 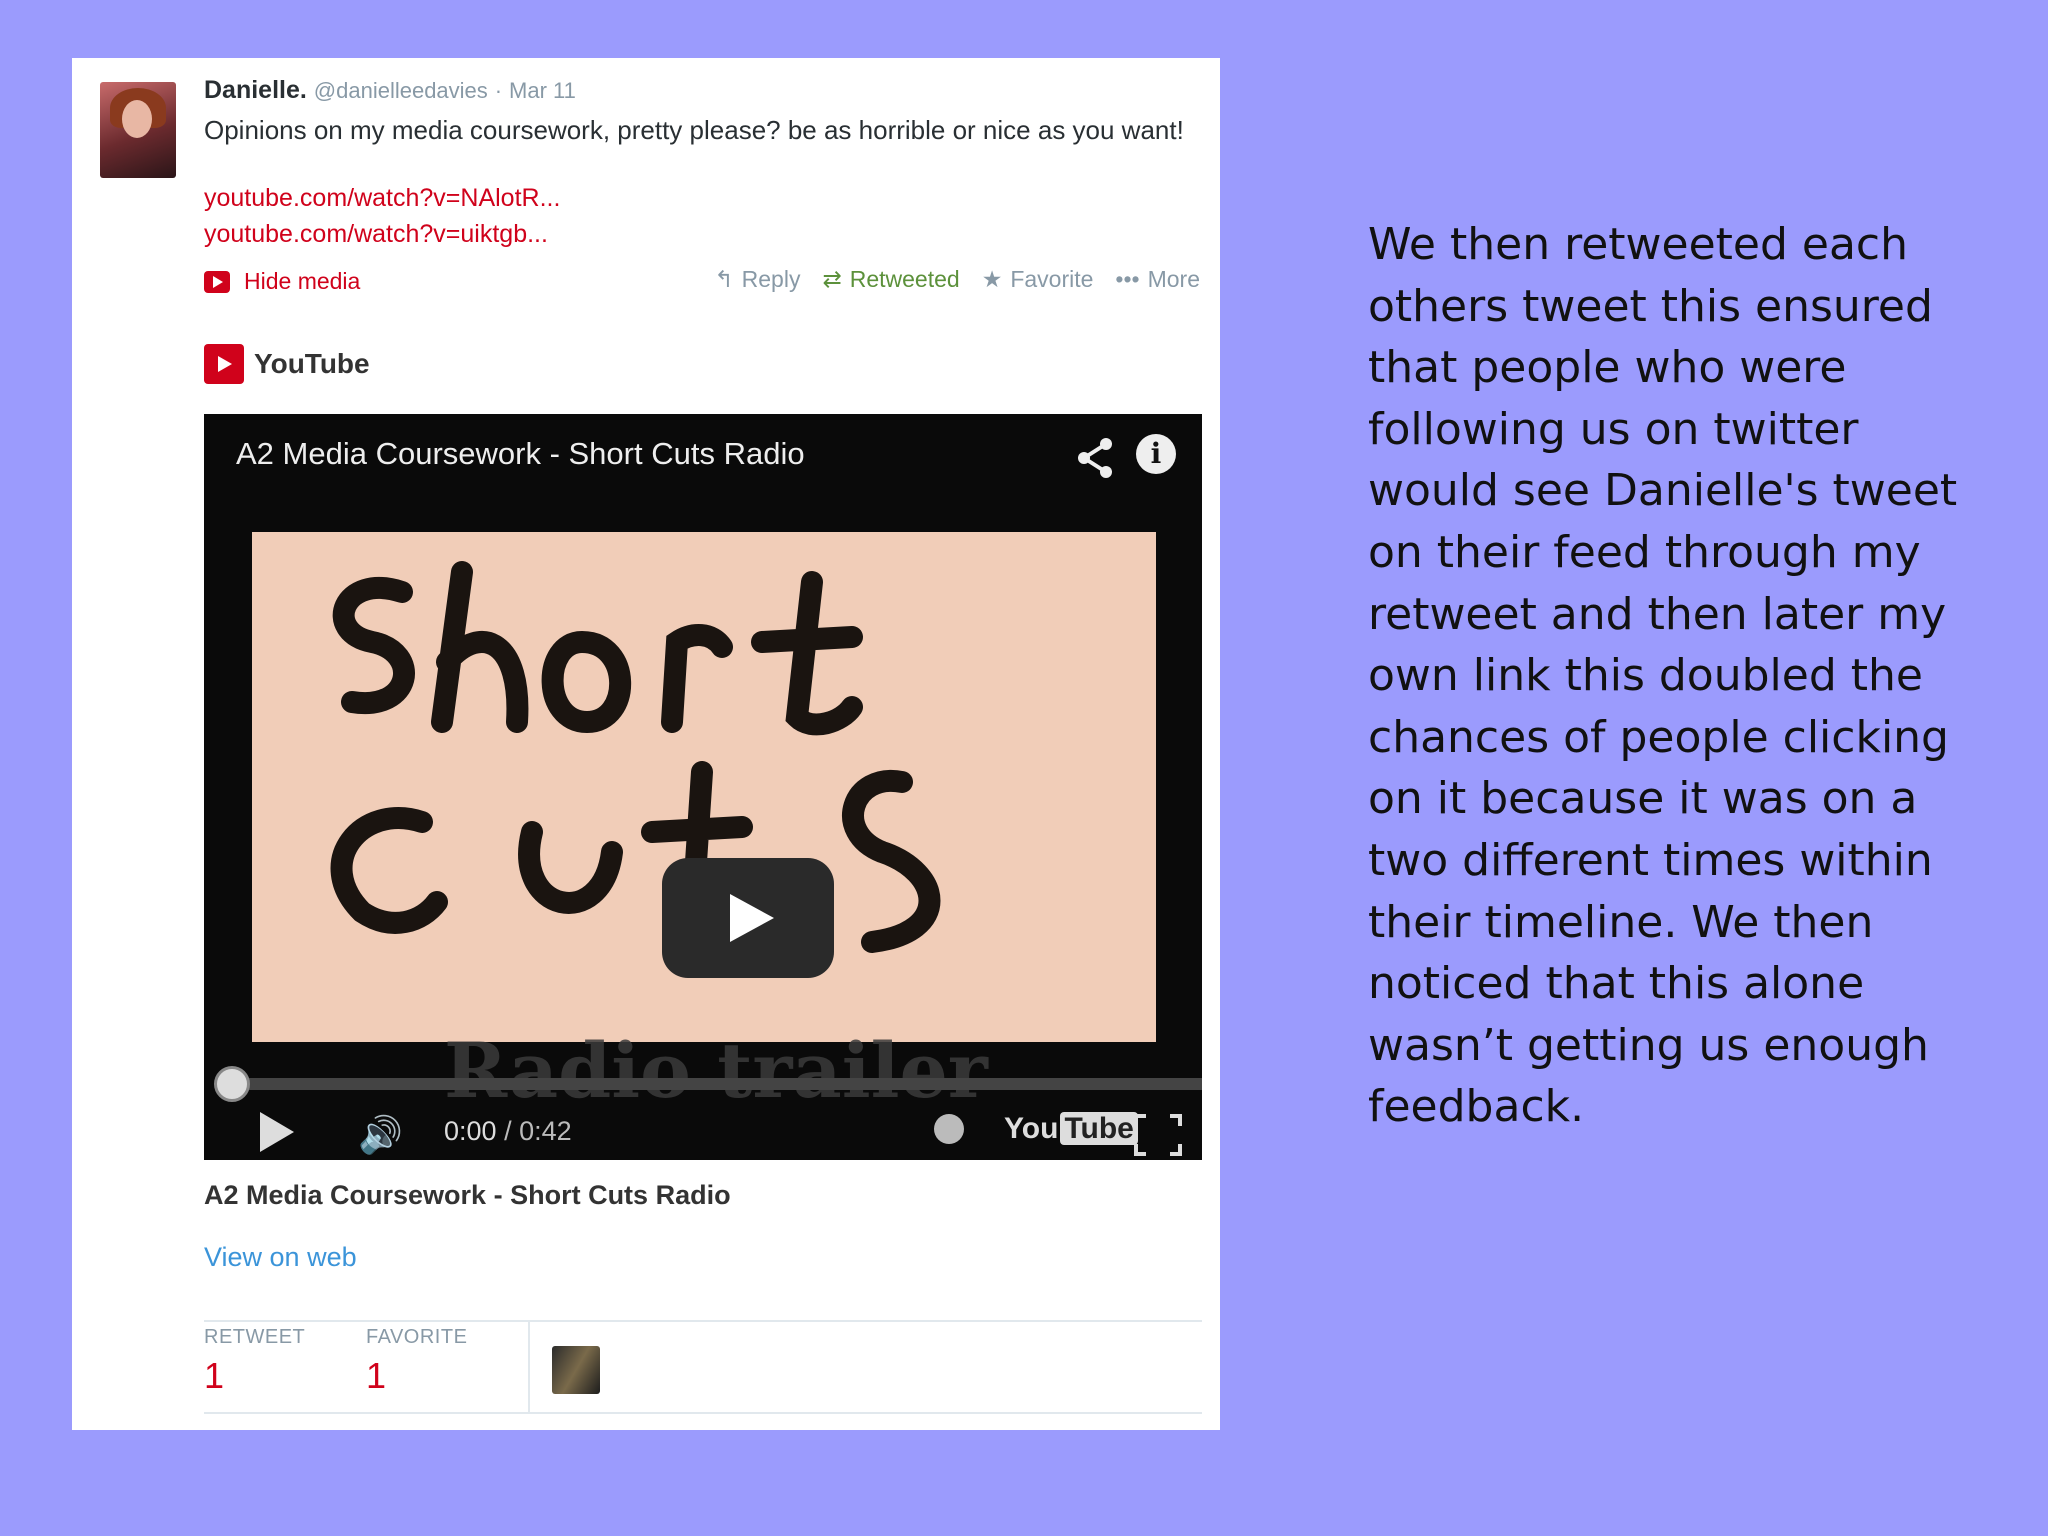 I want to click on video-thumbnail, so click(x=704, y=787).